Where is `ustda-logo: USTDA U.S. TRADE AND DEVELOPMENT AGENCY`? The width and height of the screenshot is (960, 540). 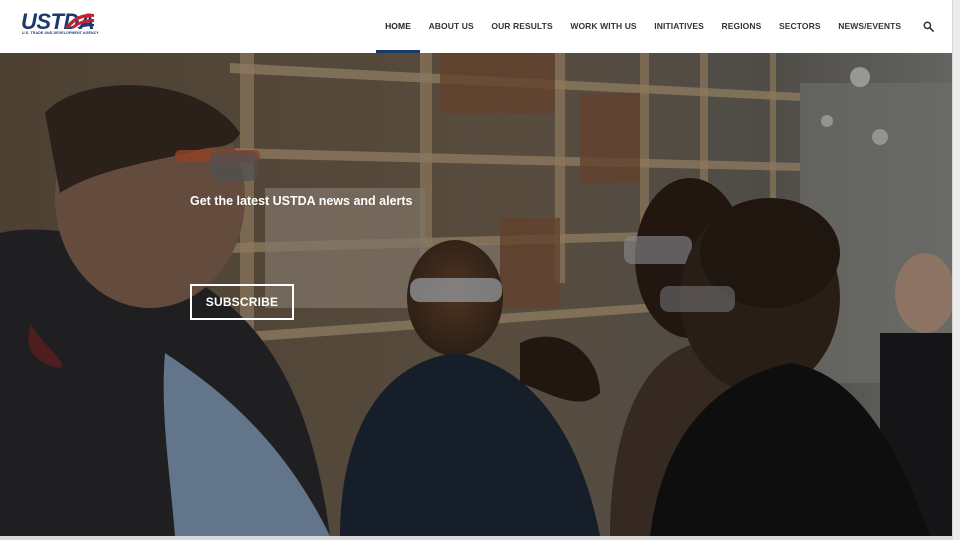
ustda-logo: USTDA U.S. TRADE AND DEVELOPMENT AGENCY is located at coordinates (60, 24).